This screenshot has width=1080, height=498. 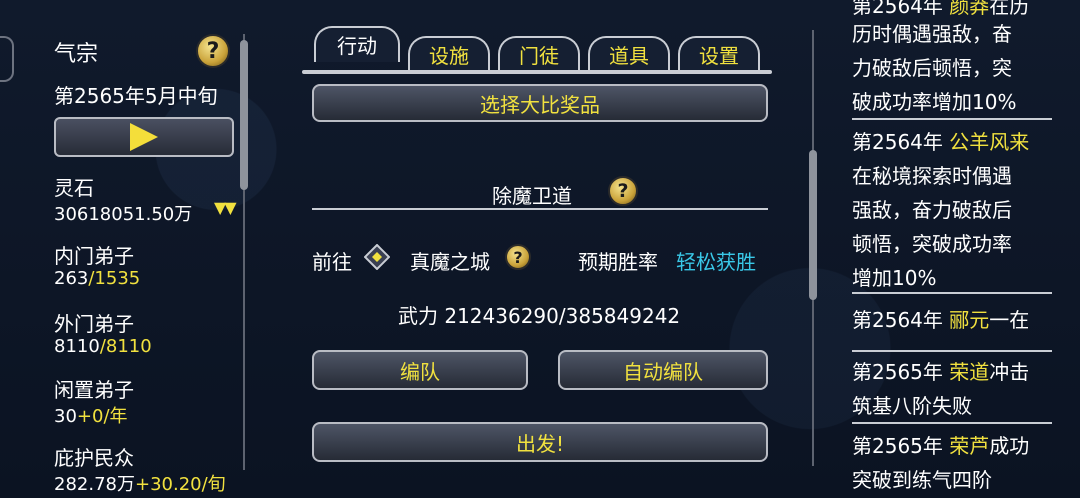 I want to click on log-line: 强敌，奋力破敌后, so click(x=932, y=210).